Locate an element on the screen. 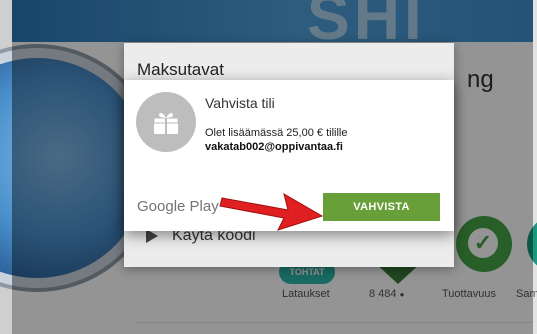  gift-icon is located at coordinates (166, 122).